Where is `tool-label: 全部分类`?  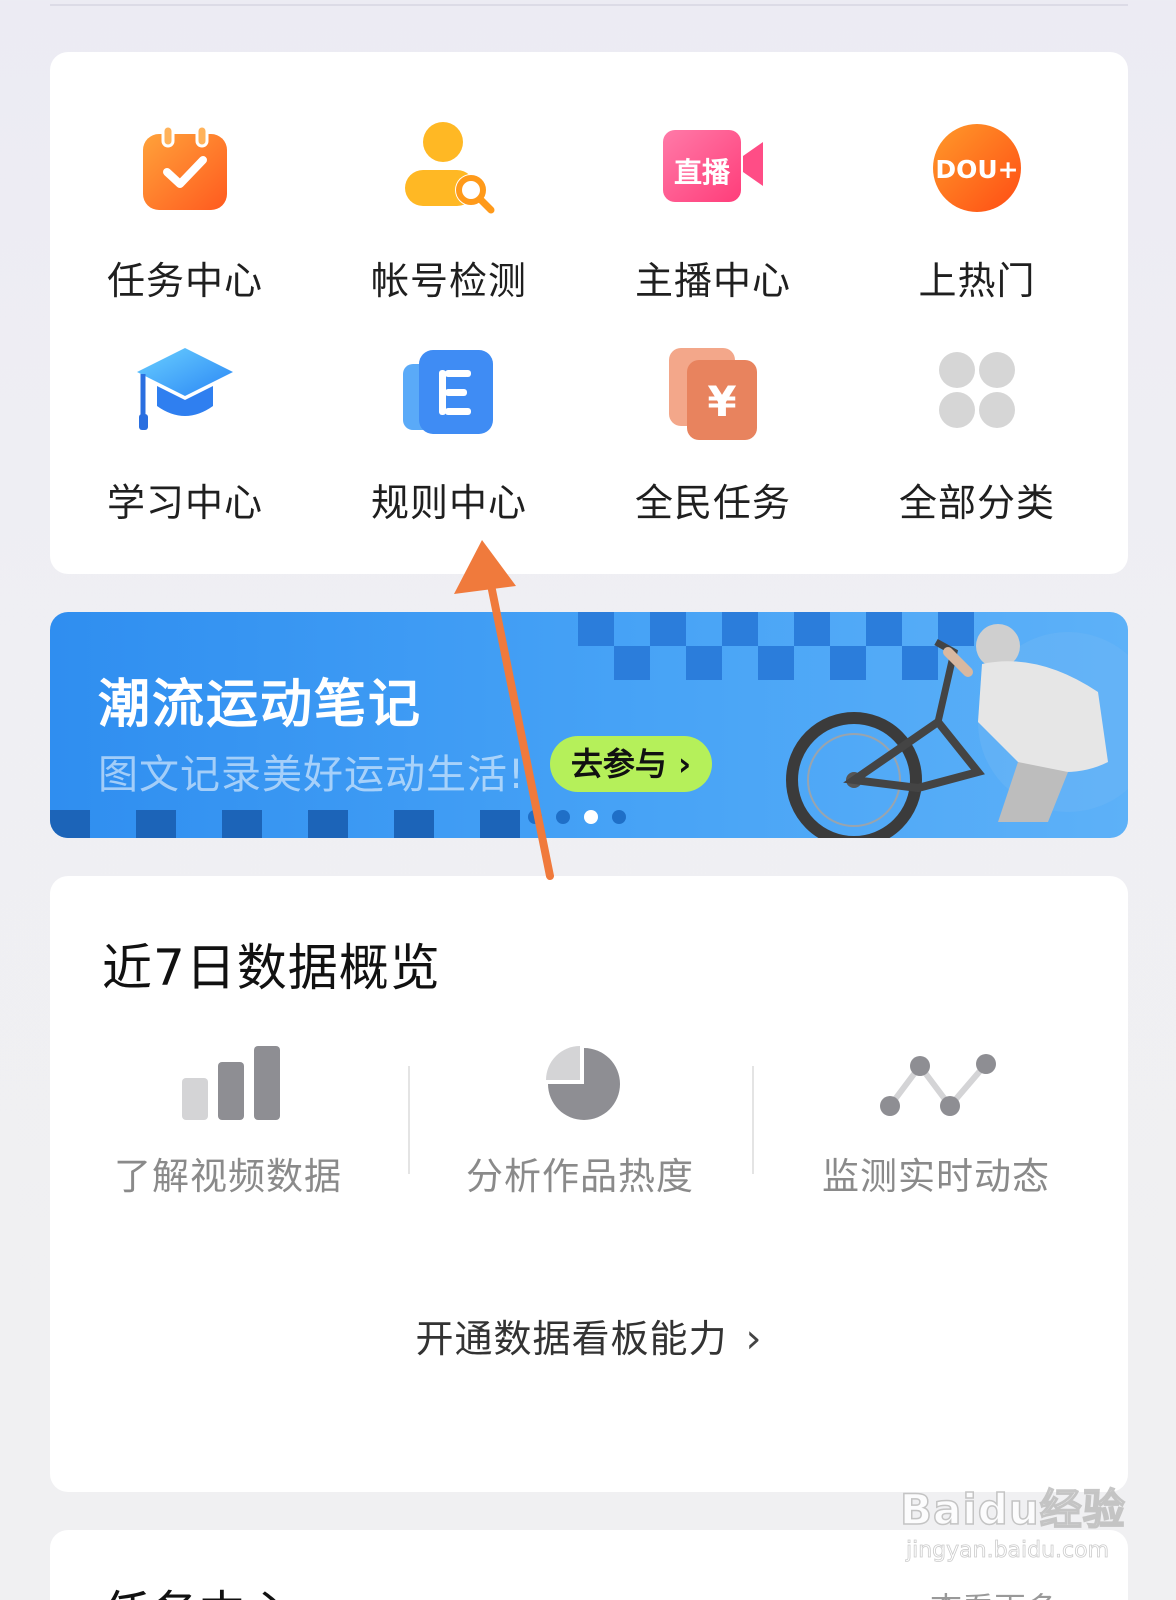 tool-label: 全部分类 is located at coordinates (976, 503).